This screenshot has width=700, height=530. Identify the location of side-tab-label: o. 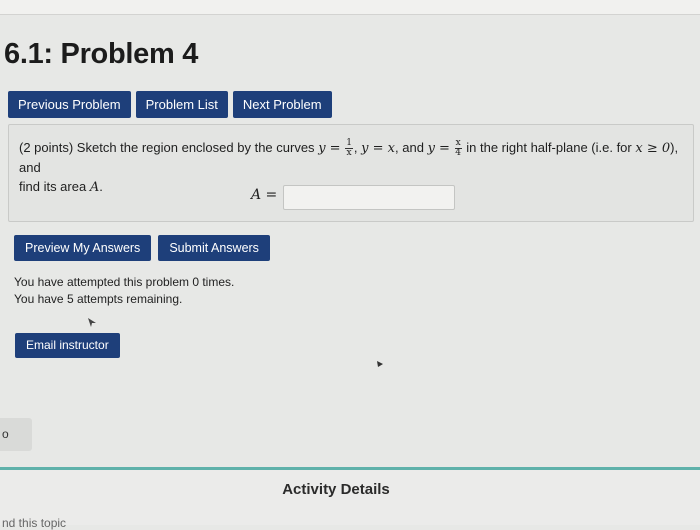
(5, 434).